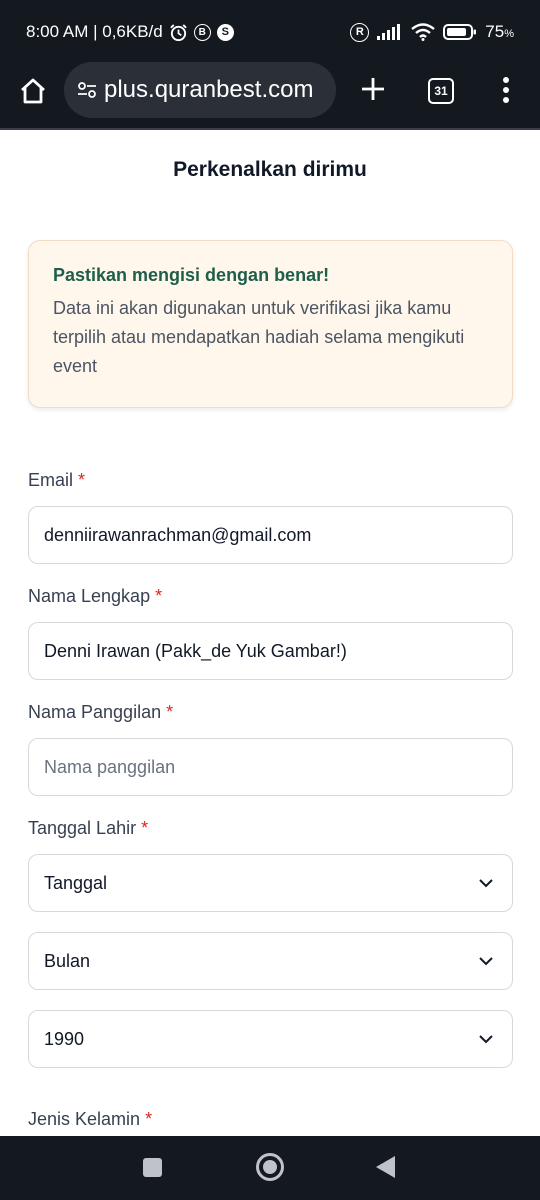 The image size is (540, 1200). Describe the element at coordinates (390, 32) in the screenshot. I see `signal-icon` at that location.